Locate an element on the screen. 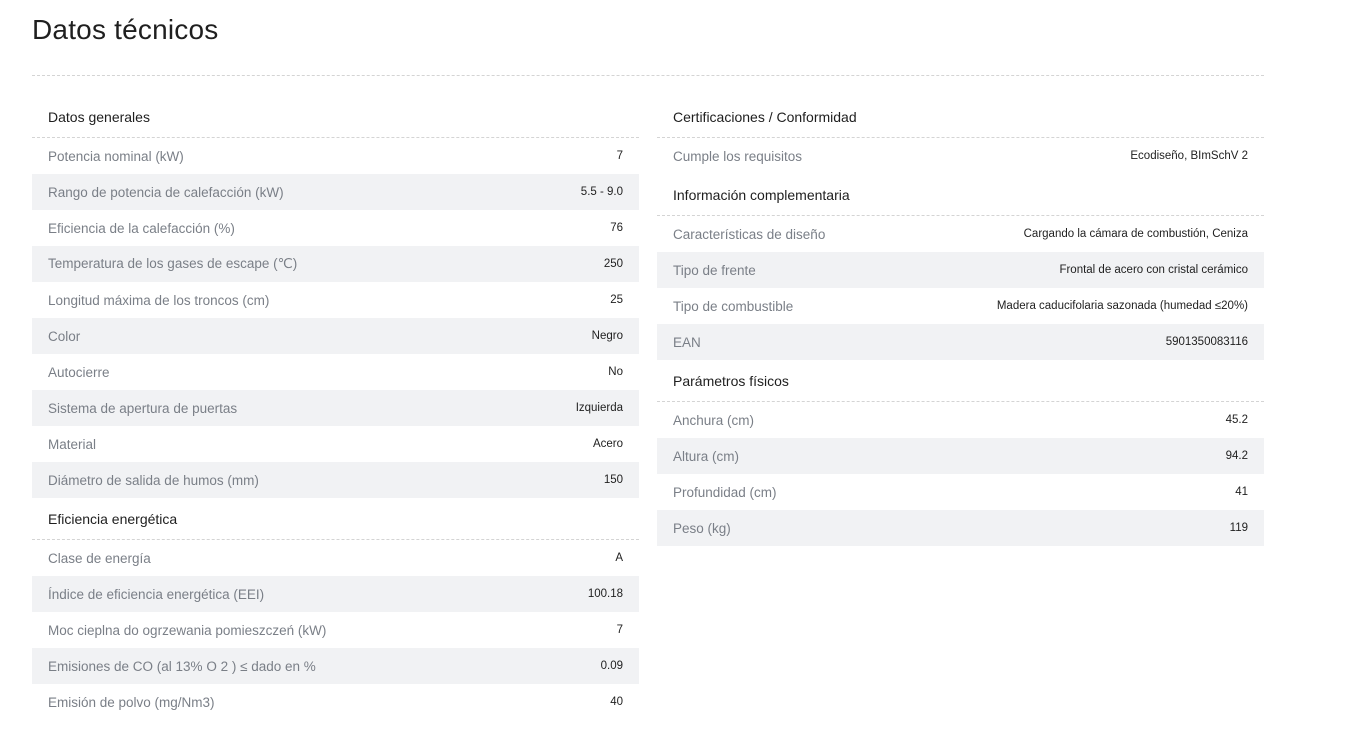  section-heading: Certificaciones / Conformidad is located at coordinates (960, 117).